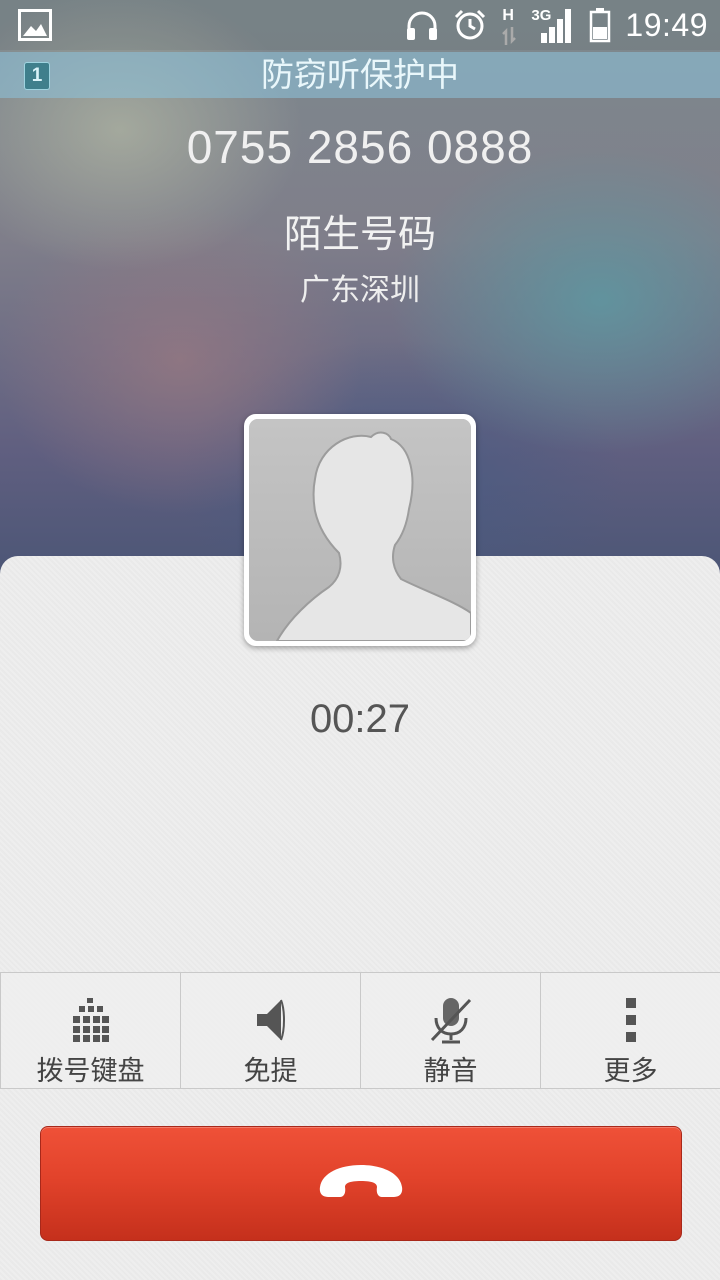  Describe the element at coordinates (90, 1071) in the screenshot. I see `dialpad-label: 拨号键盘` at that location.